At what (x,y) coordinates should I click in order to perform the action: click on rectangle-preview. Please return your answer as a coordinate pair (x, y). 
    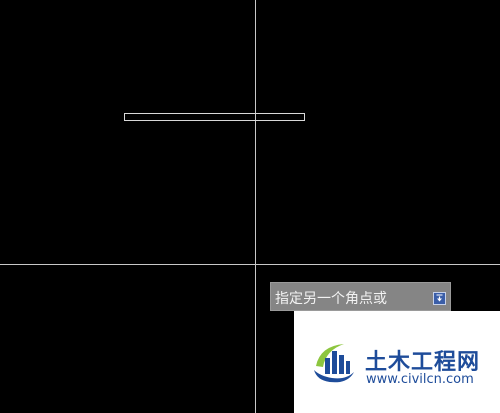
    Looking at the image, I should click on (214, 117).